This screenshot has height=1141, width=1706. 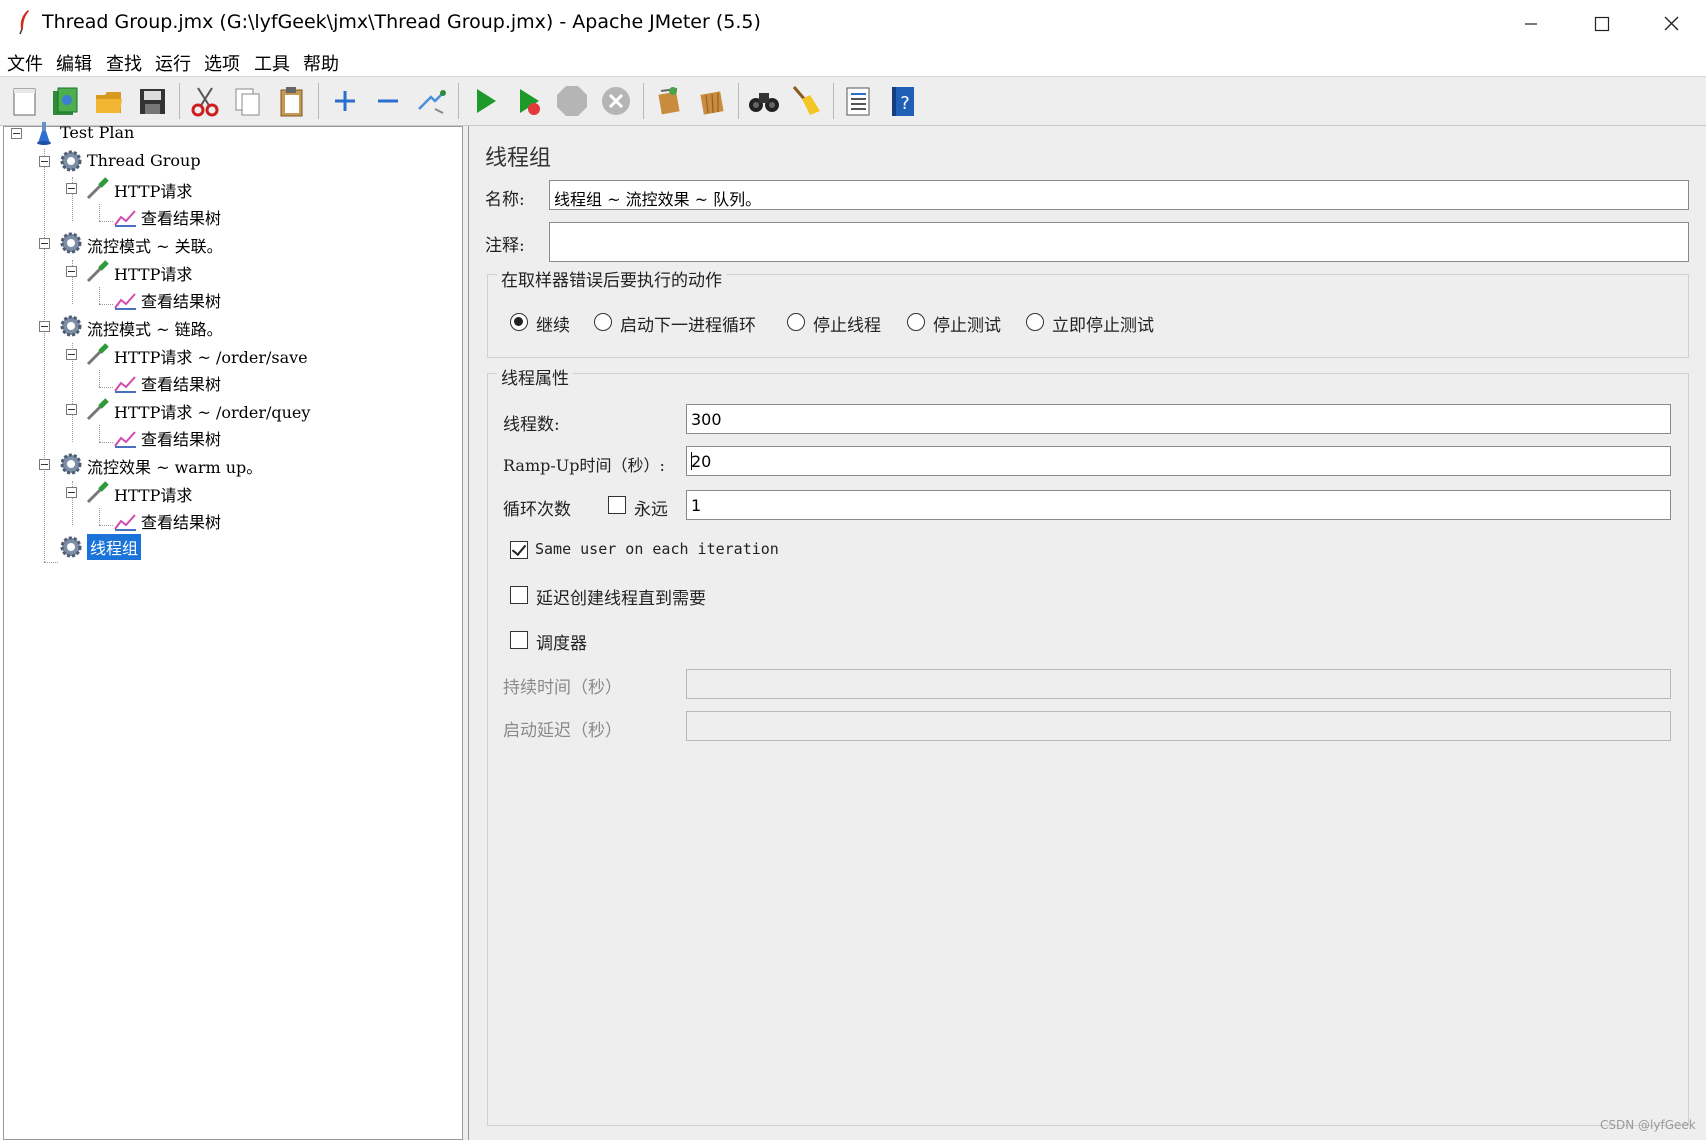 What do you see at coordinates (154, 464) in the screenshot?
I see `tree-node-flow-effect-warm-up: 流控效果 ~ warm up。` at bounding box center [154, 464].